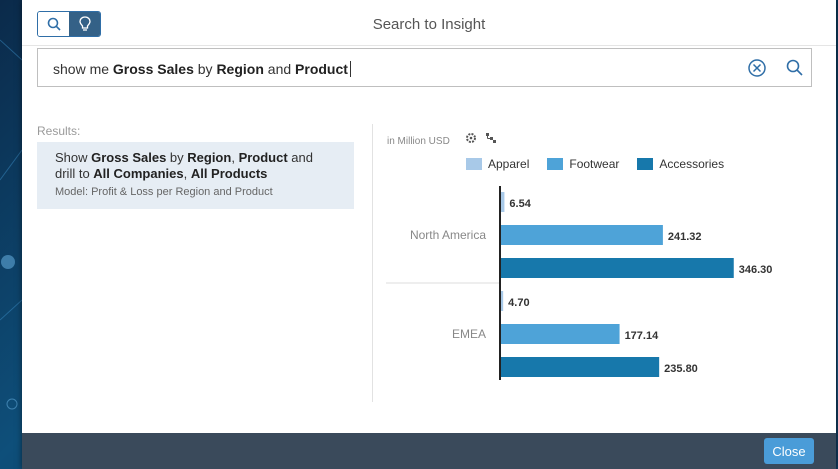 Image resolution: width=838 pixels, height=469 pixels. Describe the element at coordinates (469, 334) in the screenshot. I see `category-label: EMEA` at that location.